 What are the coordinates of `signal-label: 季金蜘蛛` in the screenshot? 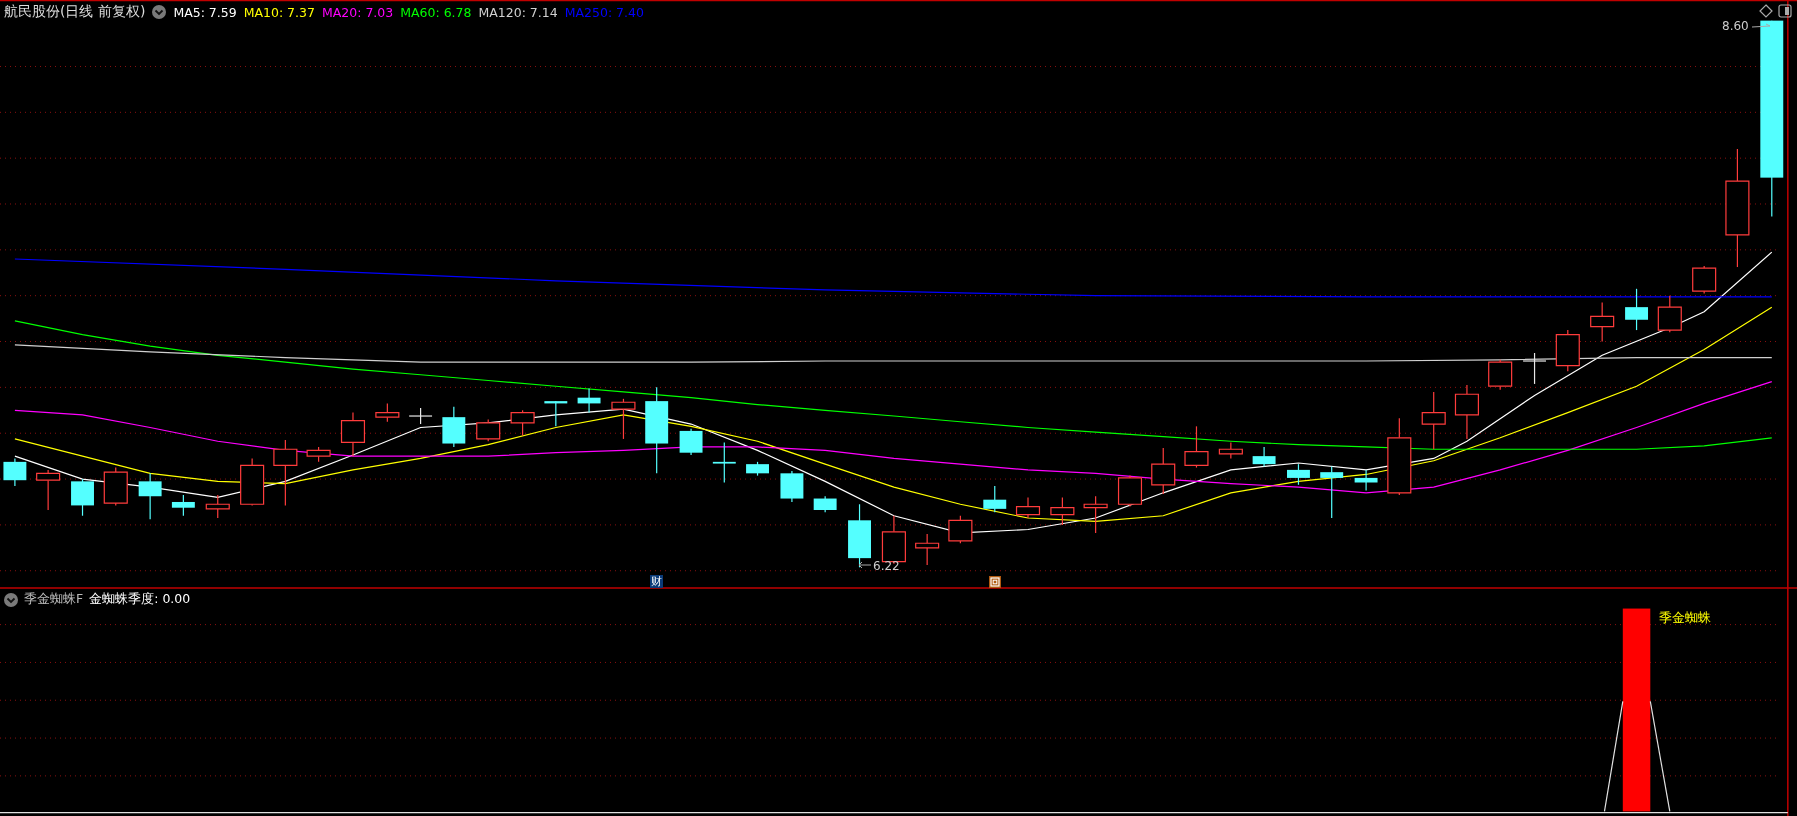 It's located at (1685, 618).